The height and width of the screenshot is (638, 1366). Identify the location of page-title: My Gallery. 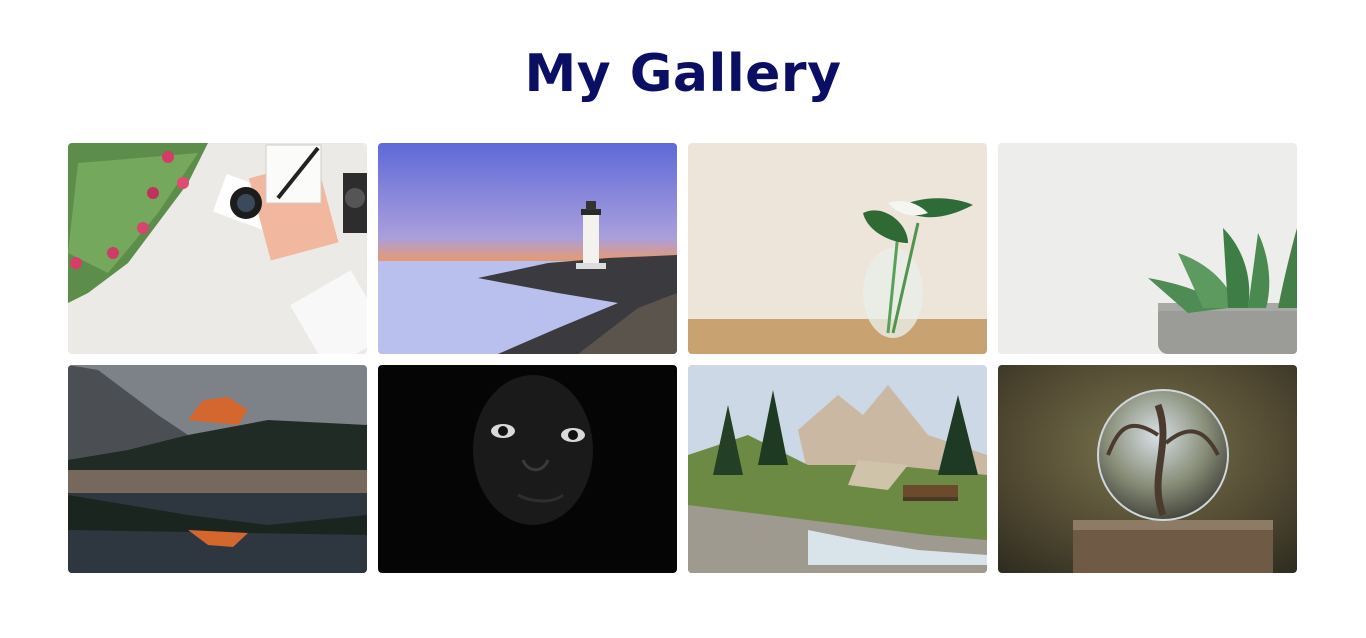
(683, 74).